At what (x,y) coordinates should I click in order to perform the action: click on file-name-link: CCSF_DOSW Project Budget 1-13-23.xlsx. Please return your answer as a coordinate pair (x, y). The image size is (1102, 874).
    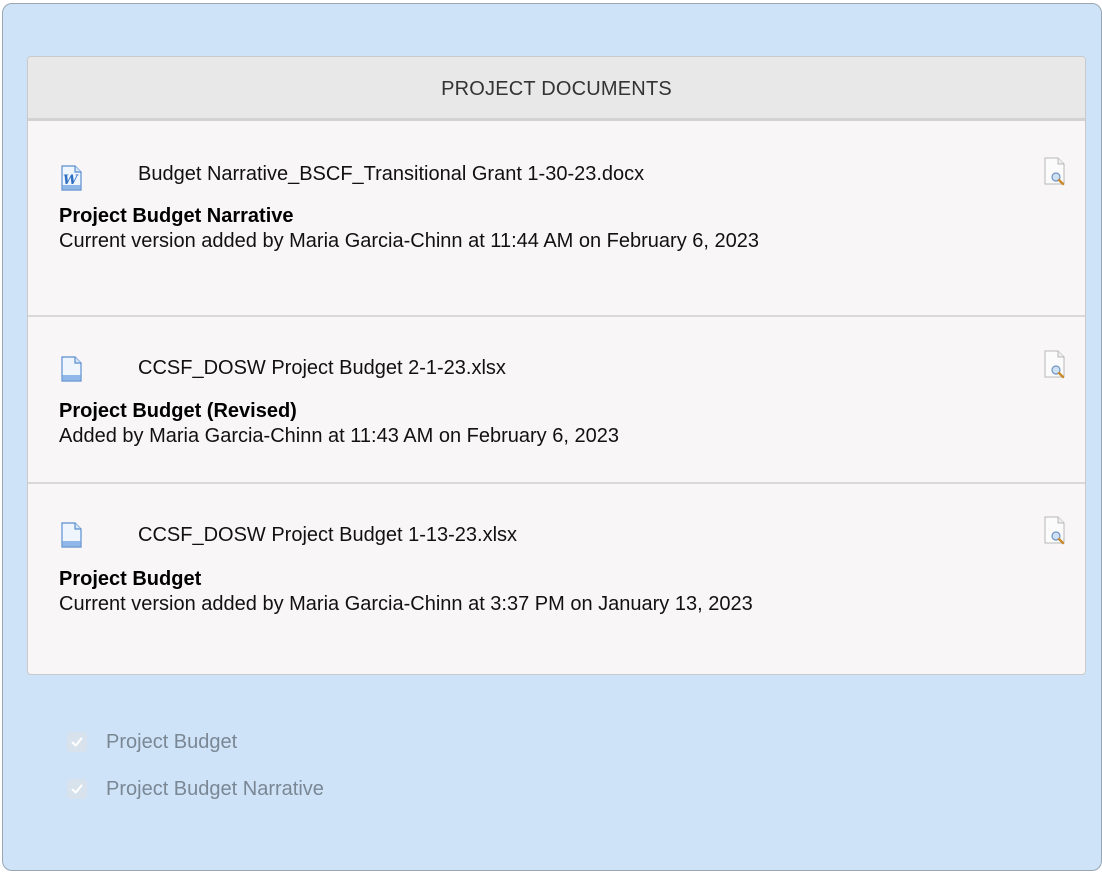
    Looking at the image, I should click on (327, 535).